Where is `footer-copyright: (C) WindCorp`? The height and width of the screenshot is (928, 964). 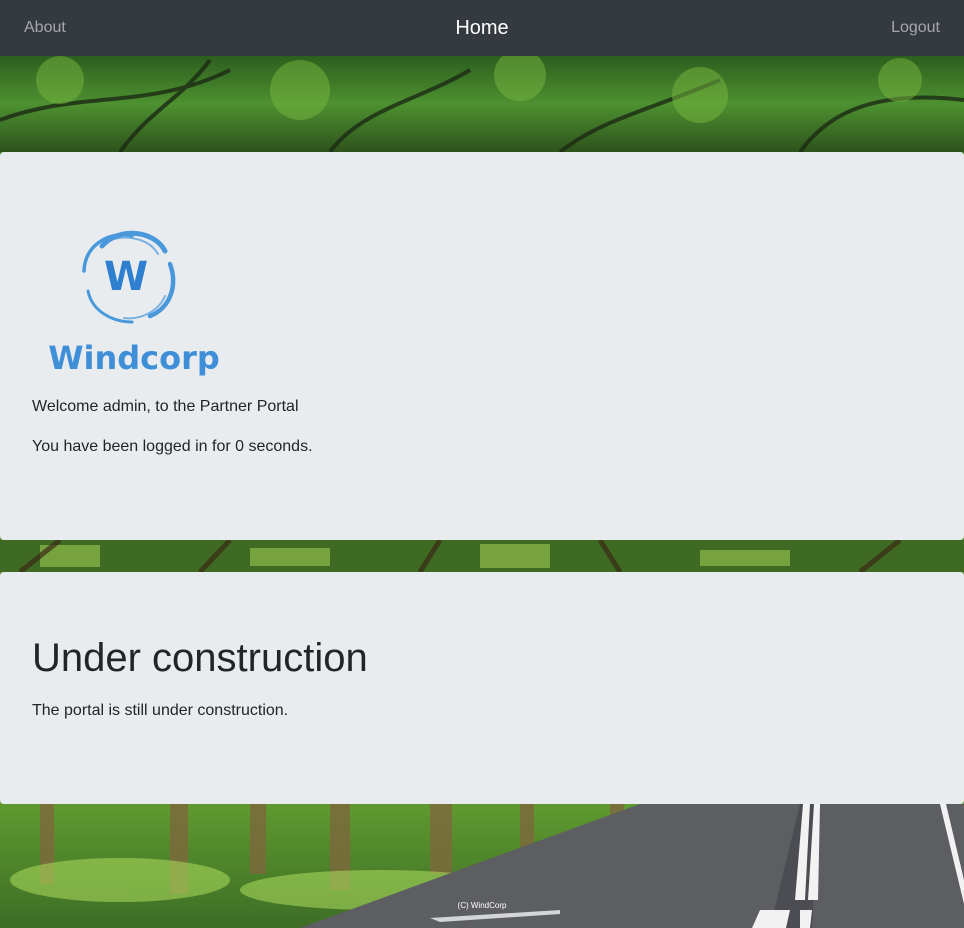
footer-copyright: (C) WindCorp is located at coordinates (482, 905).